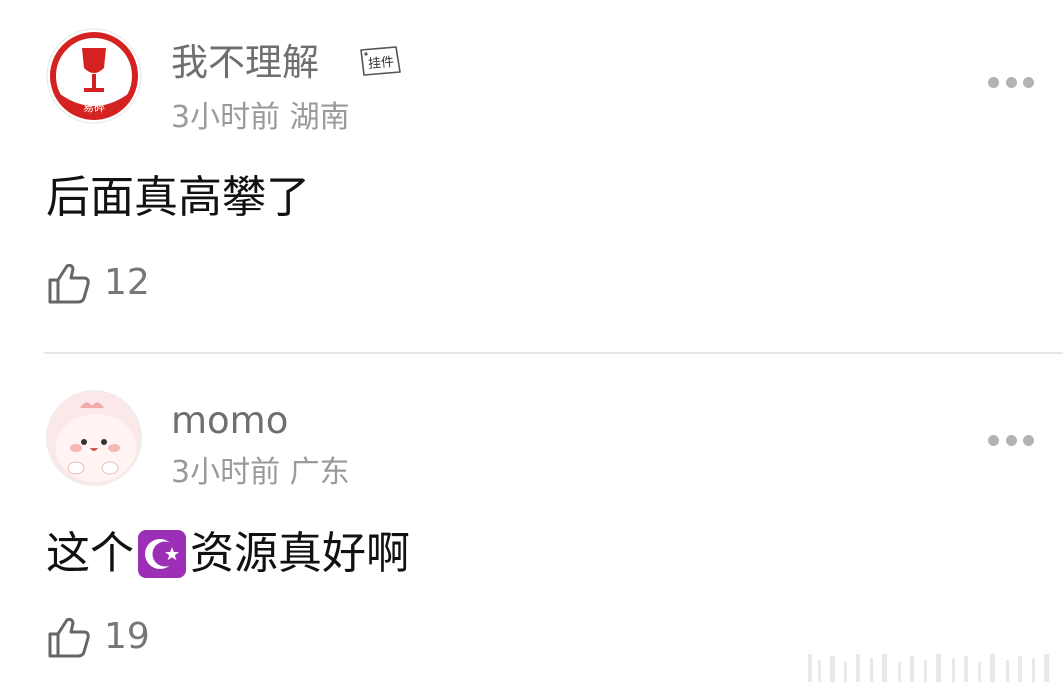  I want to click on like-count: 12, so click(127, 282).